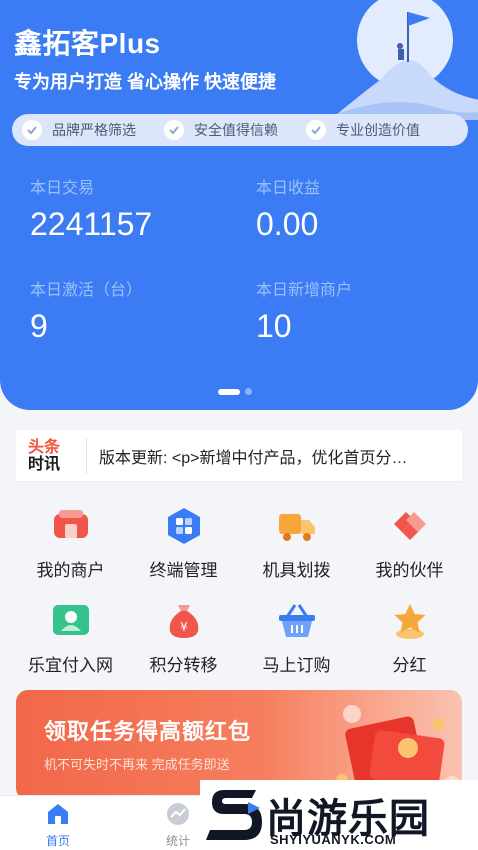 This screenshot has width=478, height=850. Describe the element at coordinates (410, 621) in the screenshot. I see `star-icon` at that location.